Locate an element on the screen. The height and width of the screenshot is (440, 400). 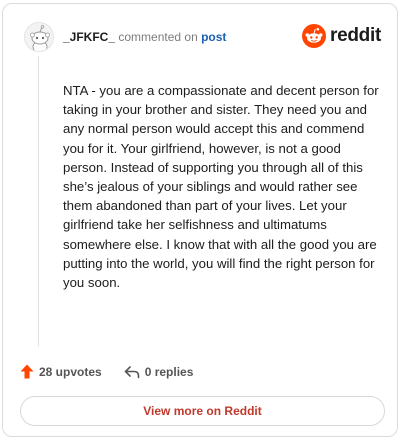
replies-button: 0 replies is located at coordinates (159, 371).